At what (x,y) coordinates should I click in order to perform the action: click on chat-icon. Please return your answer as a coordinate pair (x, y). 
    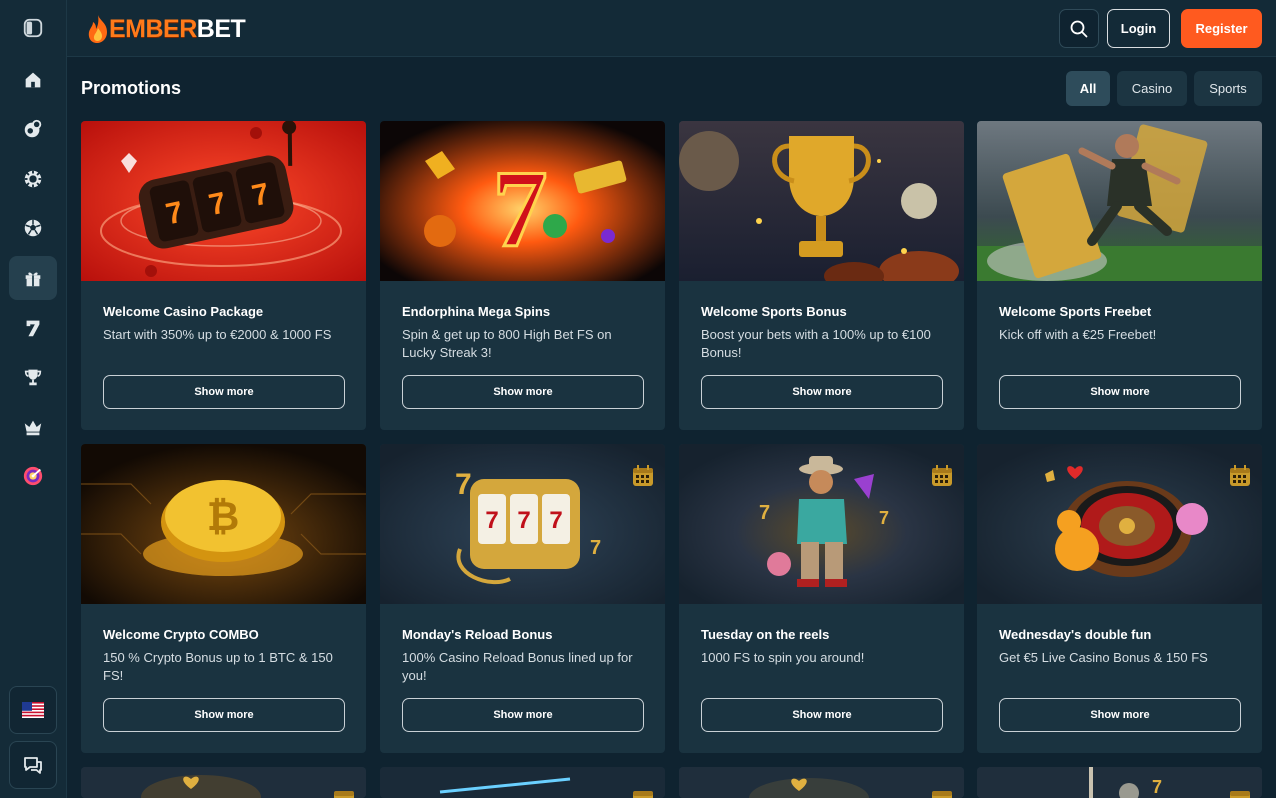
    Looking at the image, I should click on (33, 765).